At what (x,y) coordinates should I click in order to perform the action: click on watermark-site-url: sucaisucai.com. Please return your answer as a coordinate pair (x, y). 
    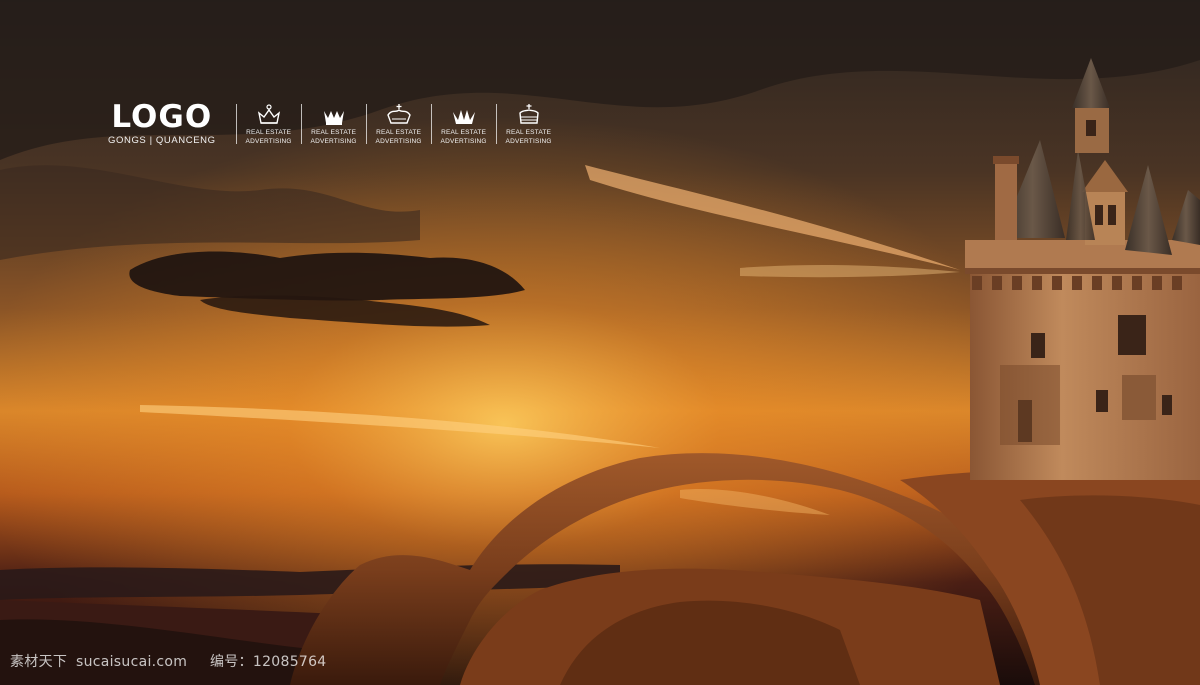
    Looking at the image, I should click on (131, 662).